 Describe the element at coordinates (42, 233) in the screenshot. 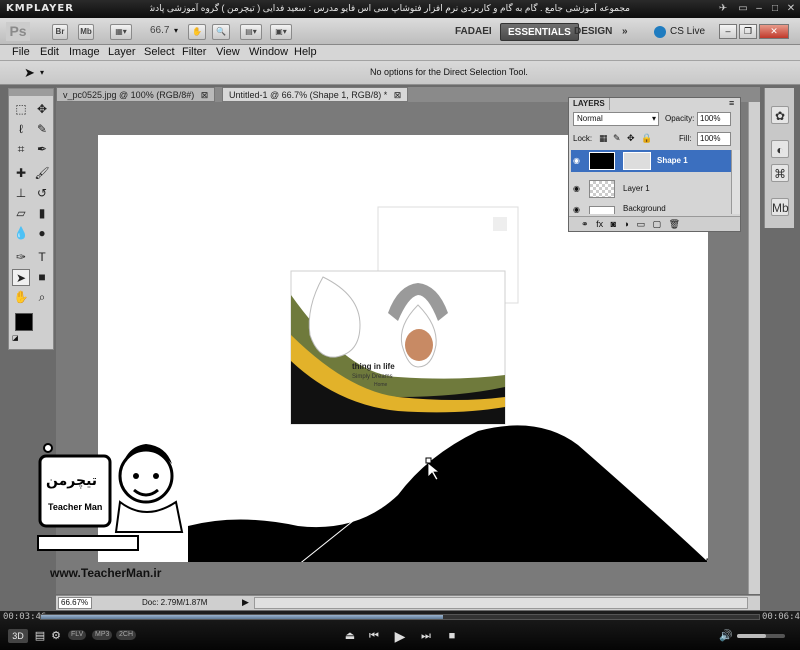

I see `dodge-tool-icon: ●` at that location.